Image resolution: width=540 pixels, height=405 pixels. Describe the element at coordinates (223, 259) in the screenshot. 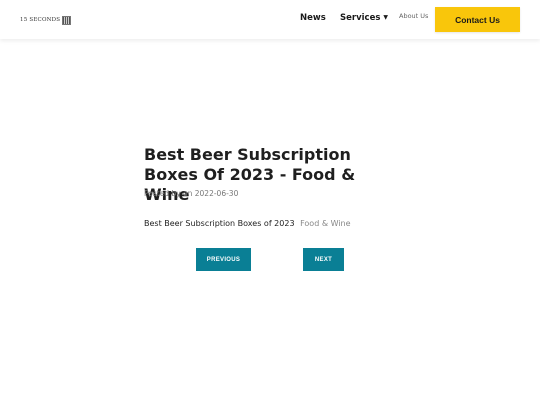

I see `previous-button: PREVIOUS` at that location.